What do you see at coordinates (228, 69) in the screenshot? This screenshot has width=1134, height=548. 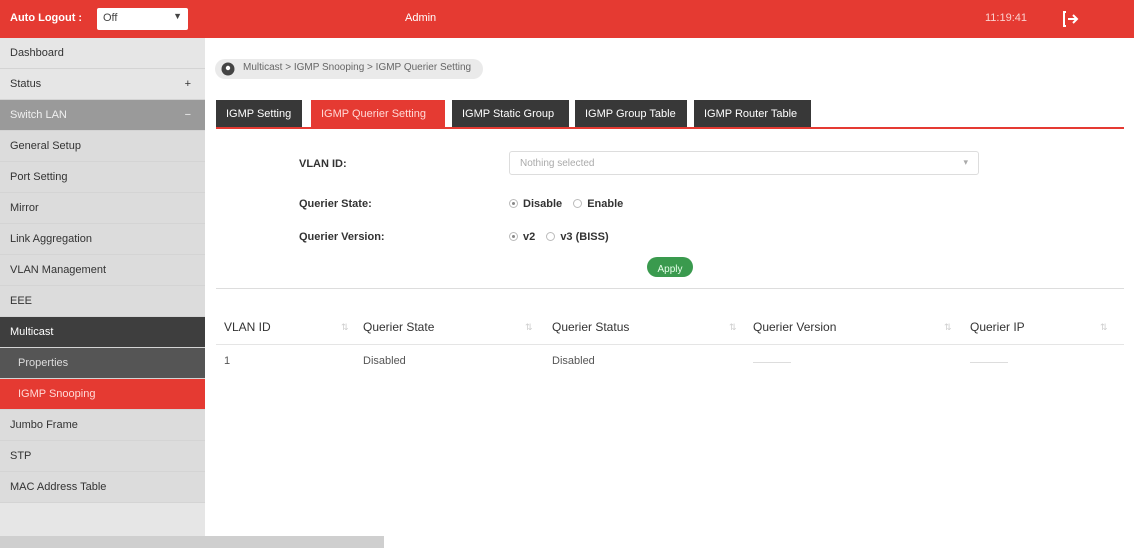 I see `location-pin-icon` at bounding box center [228, 69].